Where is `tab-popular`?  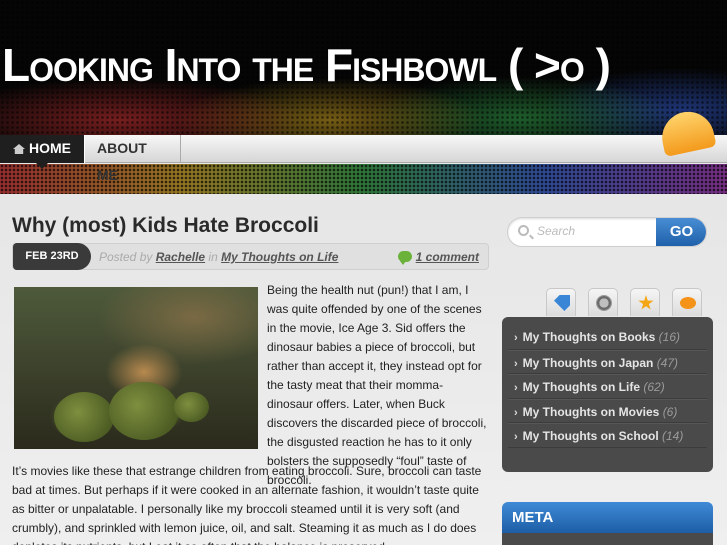 tab-popular is located at coordinates (645, 302).